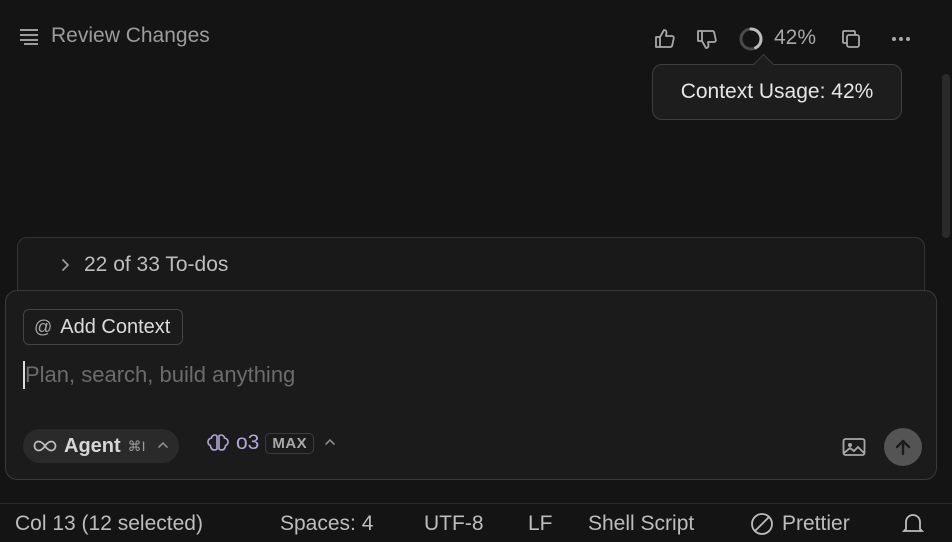 The image size is (952, 542). I want to click on thumbs-down-button, so click(707, 39).